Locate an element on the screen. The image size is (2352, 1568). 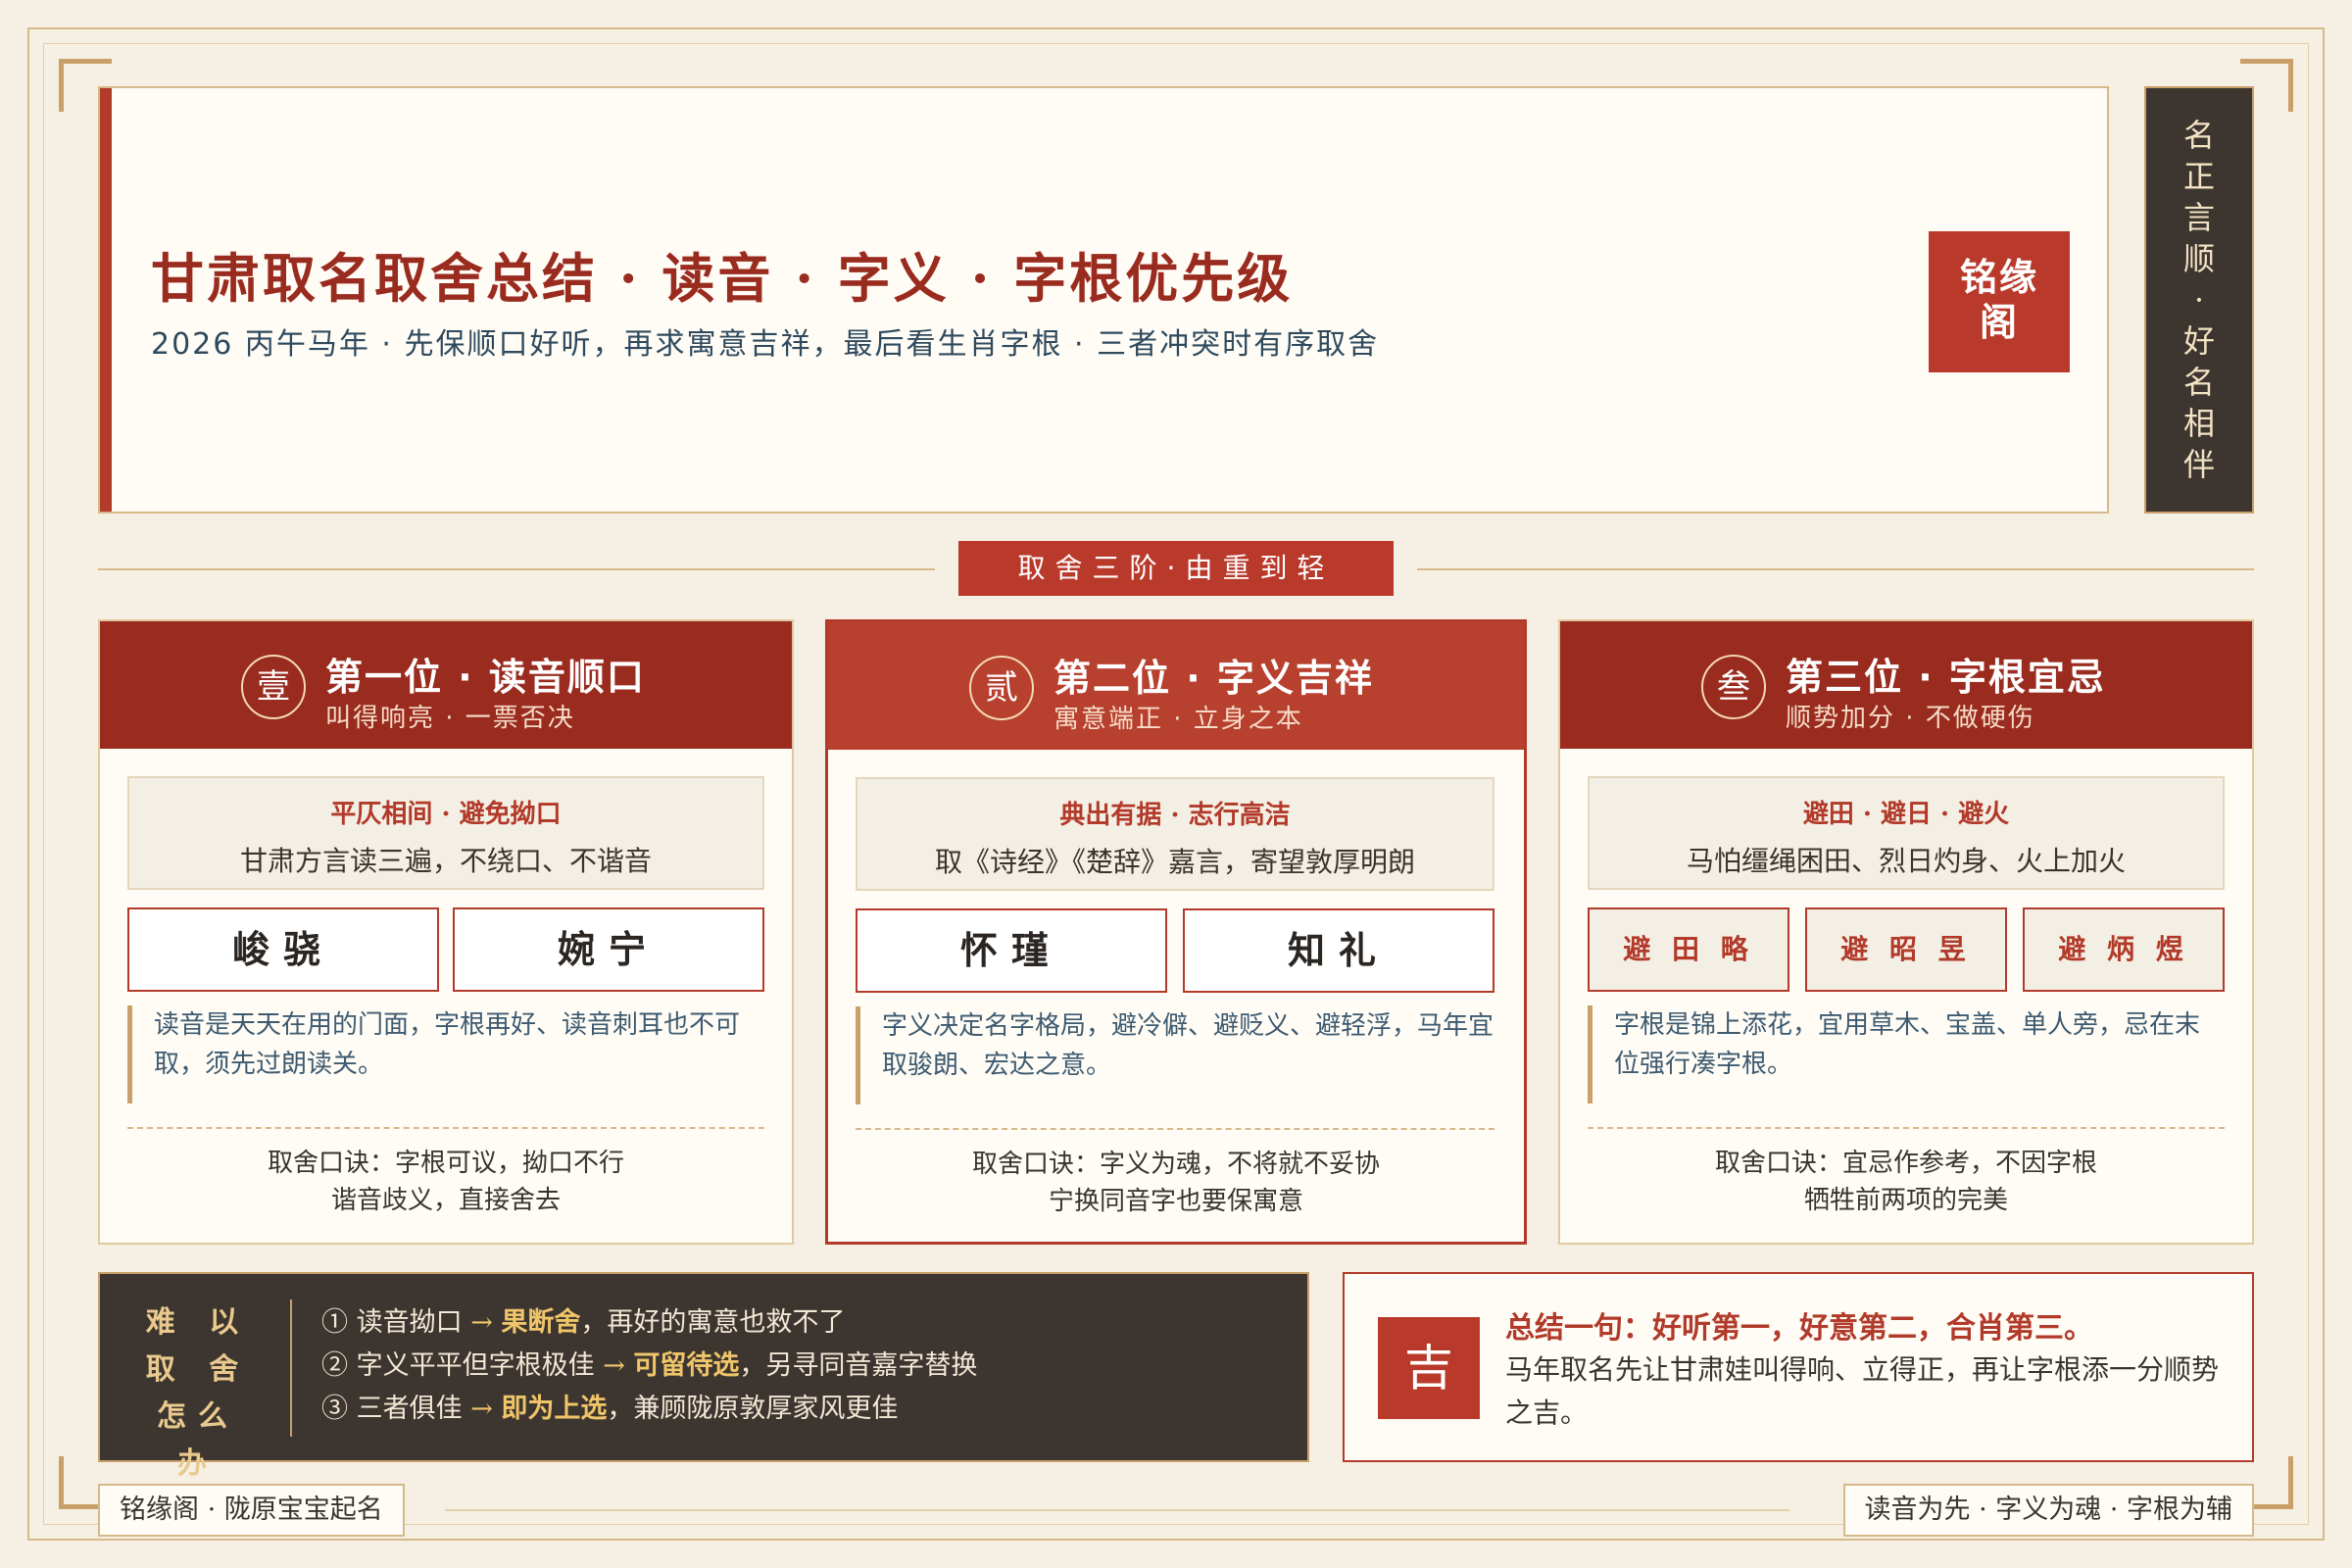
card-header: 壹 第一位 · 读音顺口 叫得响亮 · 一票否决 is located at coordinates (446, 685).